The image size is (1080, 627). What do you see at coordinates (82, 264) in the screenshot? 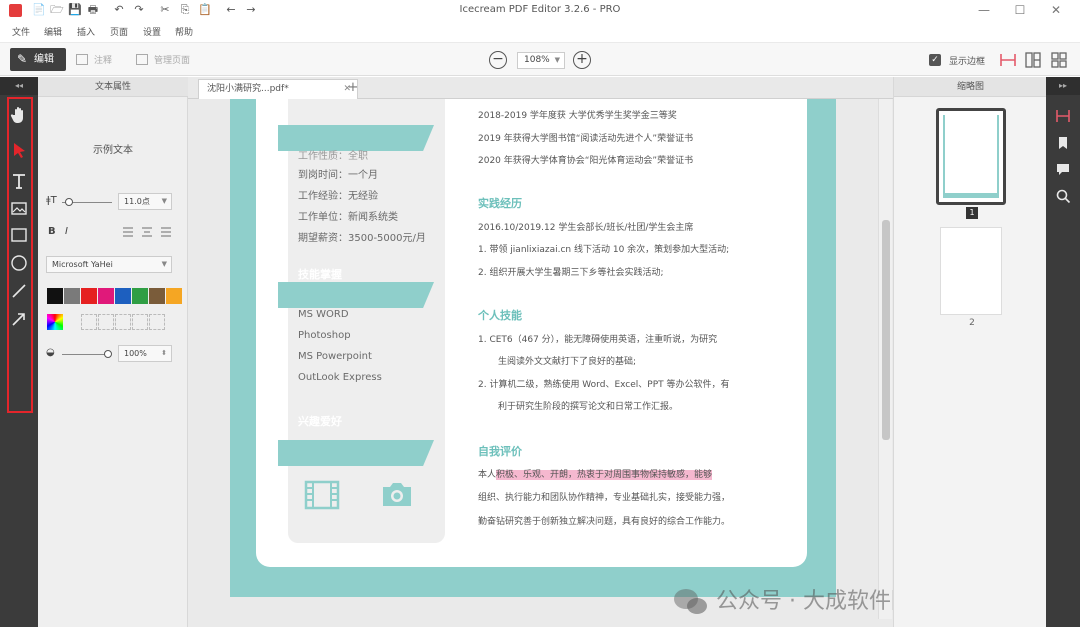
I see `font-family-value: Microsoft YaHei` at bounding box center [82, 264].